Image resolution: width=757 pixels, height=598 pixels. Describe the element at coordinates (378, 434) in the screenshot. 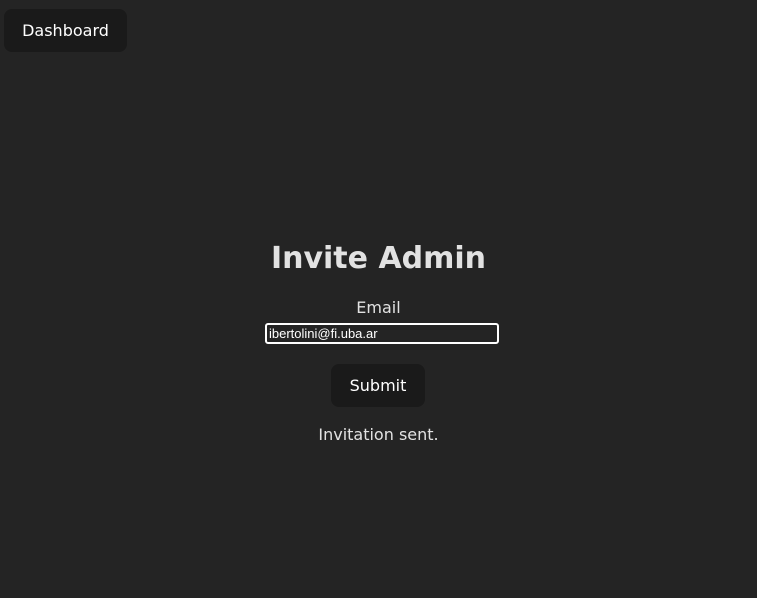

I see `status-message: Invitation sent.` at that location.